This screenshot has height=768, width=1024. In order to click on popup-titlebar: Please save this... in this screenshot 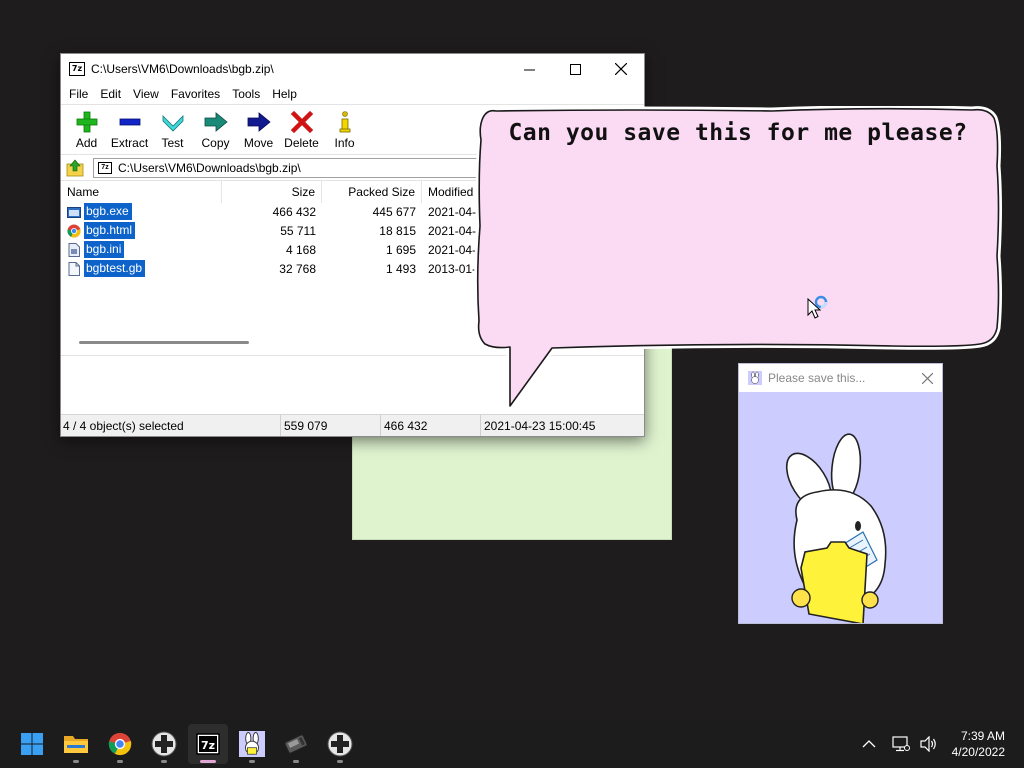, I will do `click(840, 378)`.